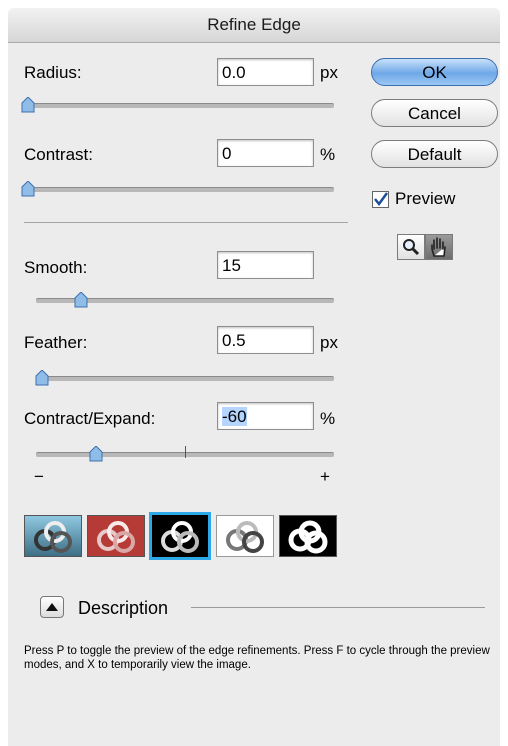 Image resolution: width=508 pixels, height=746 pixels. What do you see at coordinates (56, 267) in the screenshot?
I see `smooth-label: Smooth:` at bounding box center [56, 267].